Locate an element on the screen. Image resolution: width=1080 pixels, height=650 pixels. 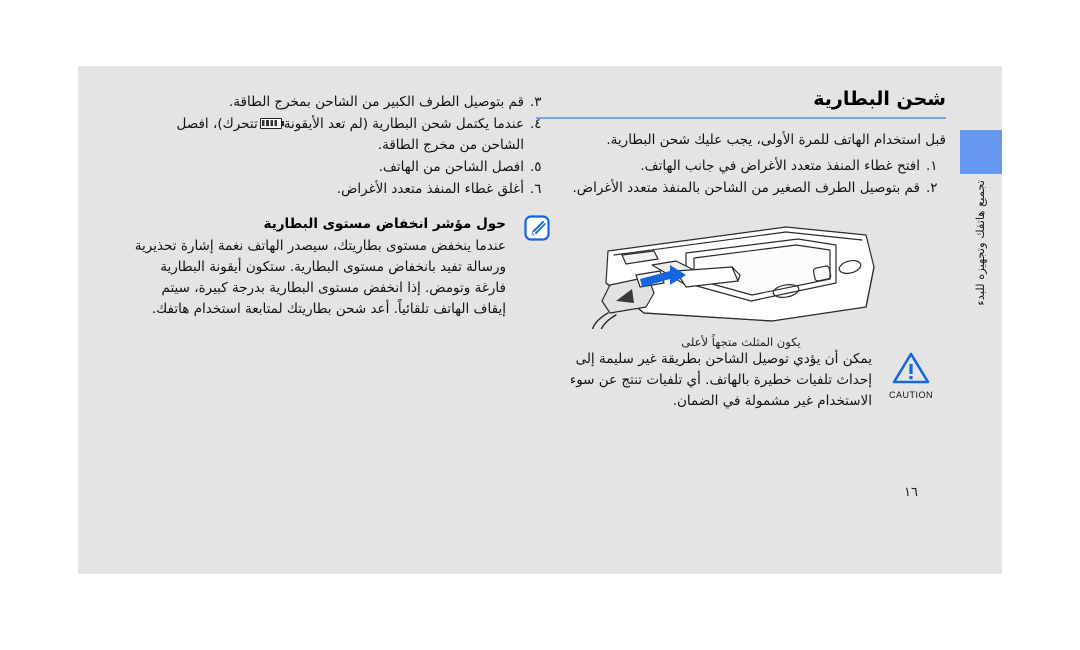
section-tab-color-block is located at coordinates (981, 152).